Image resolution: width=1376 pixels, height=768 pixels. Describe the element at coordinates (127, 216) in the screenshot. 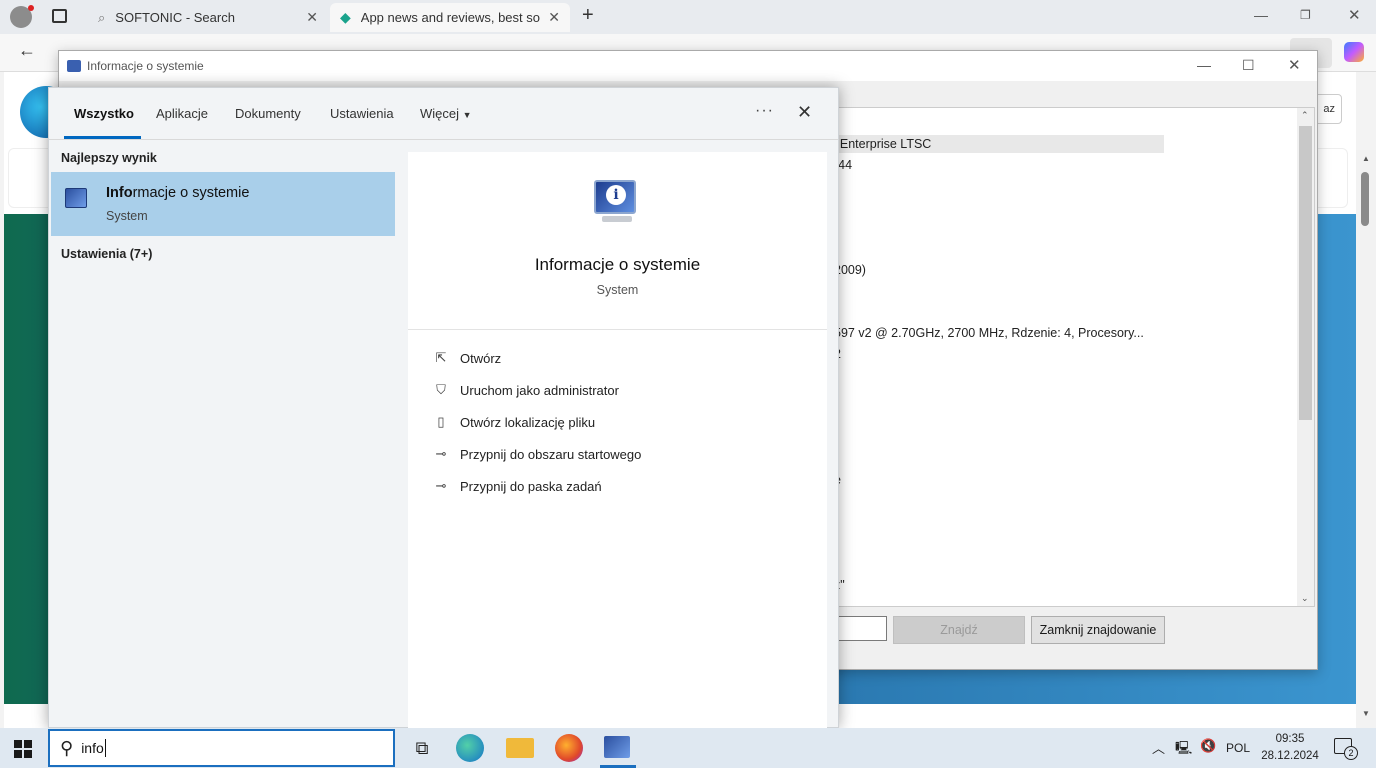

I see `best-match-subtitle: System` at that location.